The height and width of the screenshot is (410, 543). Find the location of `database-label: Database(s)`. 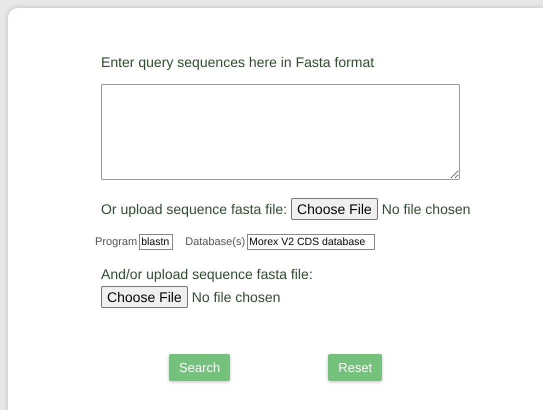

database-label: Database(s) is located at coordinates (215, 242).